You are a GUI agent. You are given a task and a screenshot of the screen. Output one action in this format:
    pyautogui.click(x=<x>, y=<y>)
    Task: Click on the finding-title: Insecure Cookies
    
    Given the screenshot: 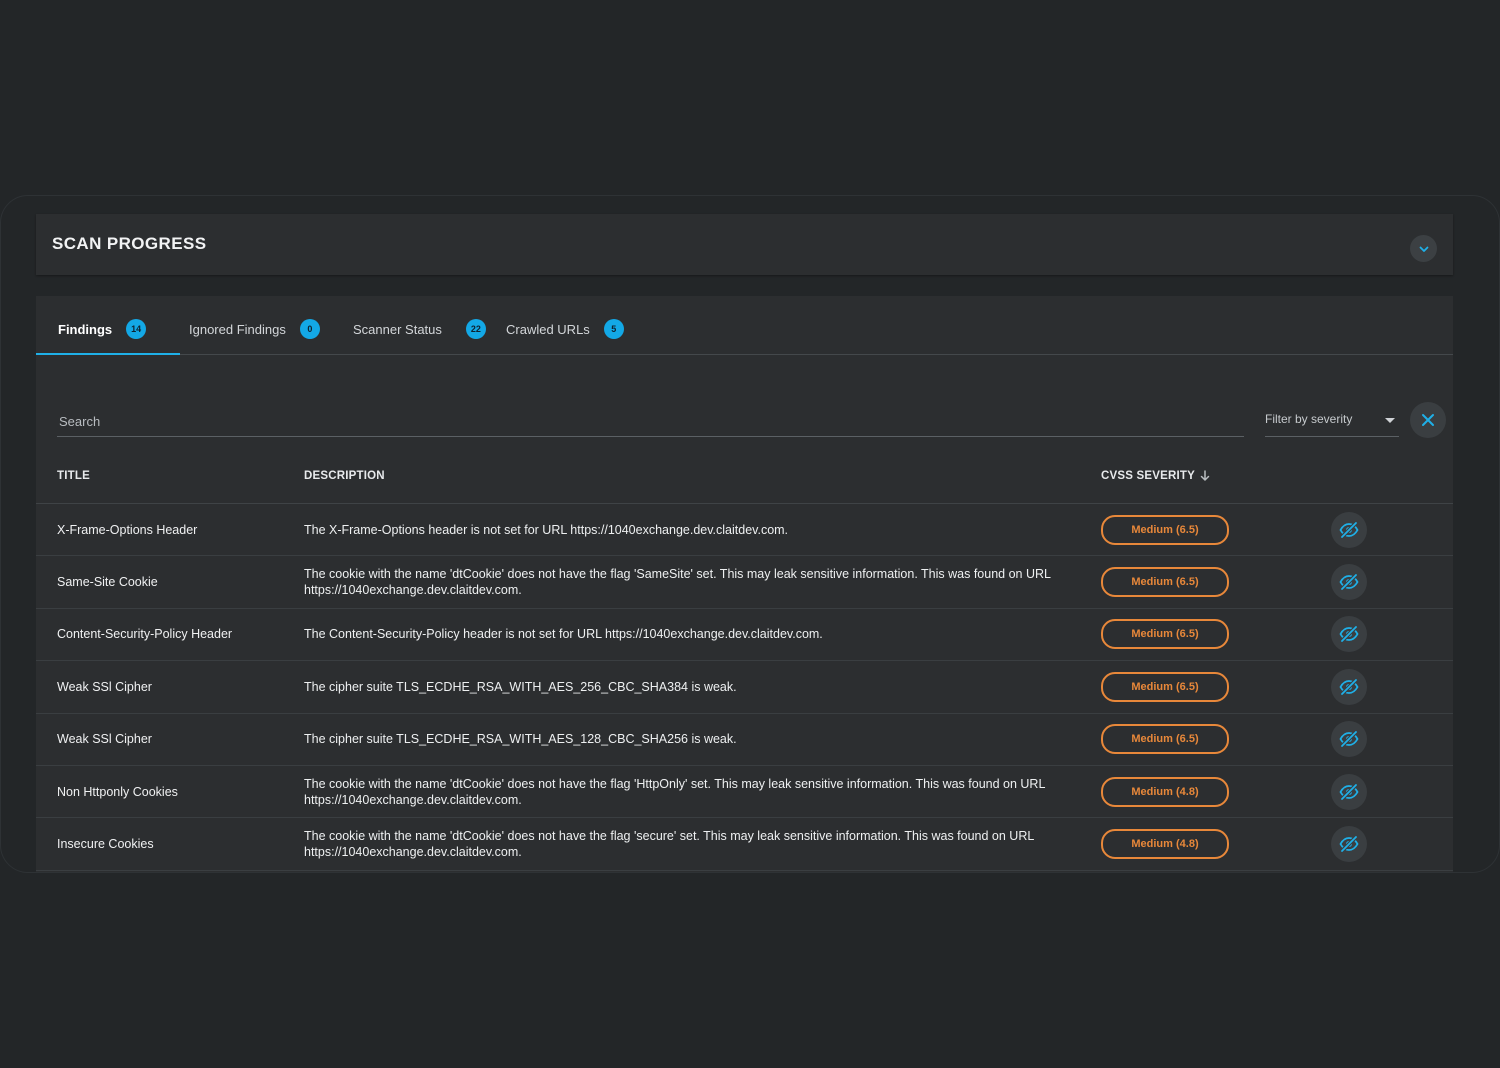 What is the action you would take?
    pyautogui.click(x=105, y=844)
    